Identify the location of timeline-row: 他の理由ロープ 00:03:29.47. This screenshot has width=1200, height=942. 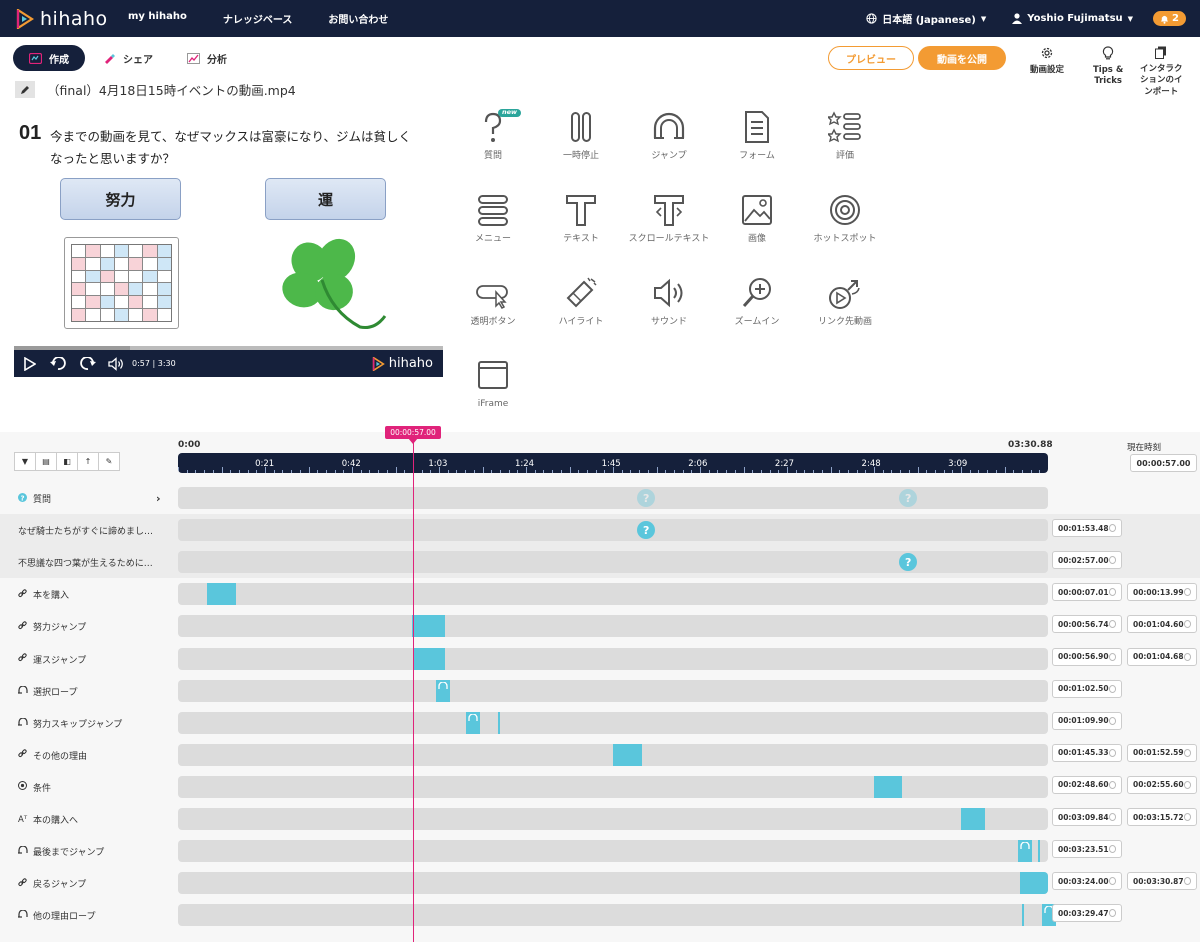
(600, 915).